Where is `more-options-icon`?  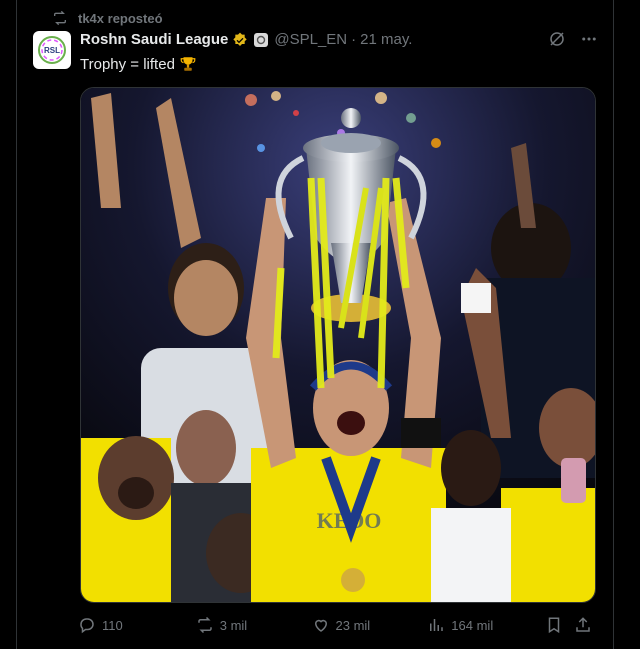 more-options-icon is located at coordinates (589, 39).